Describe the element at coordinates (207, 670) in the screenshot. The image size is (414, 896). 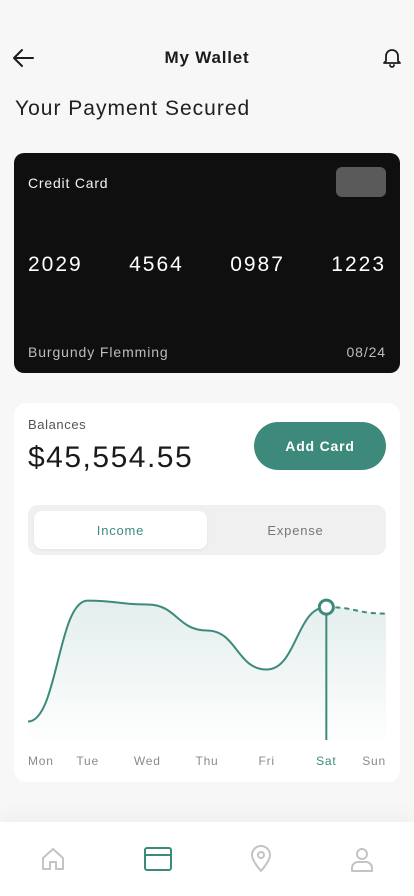
I see `chart-area-fill` at that location.